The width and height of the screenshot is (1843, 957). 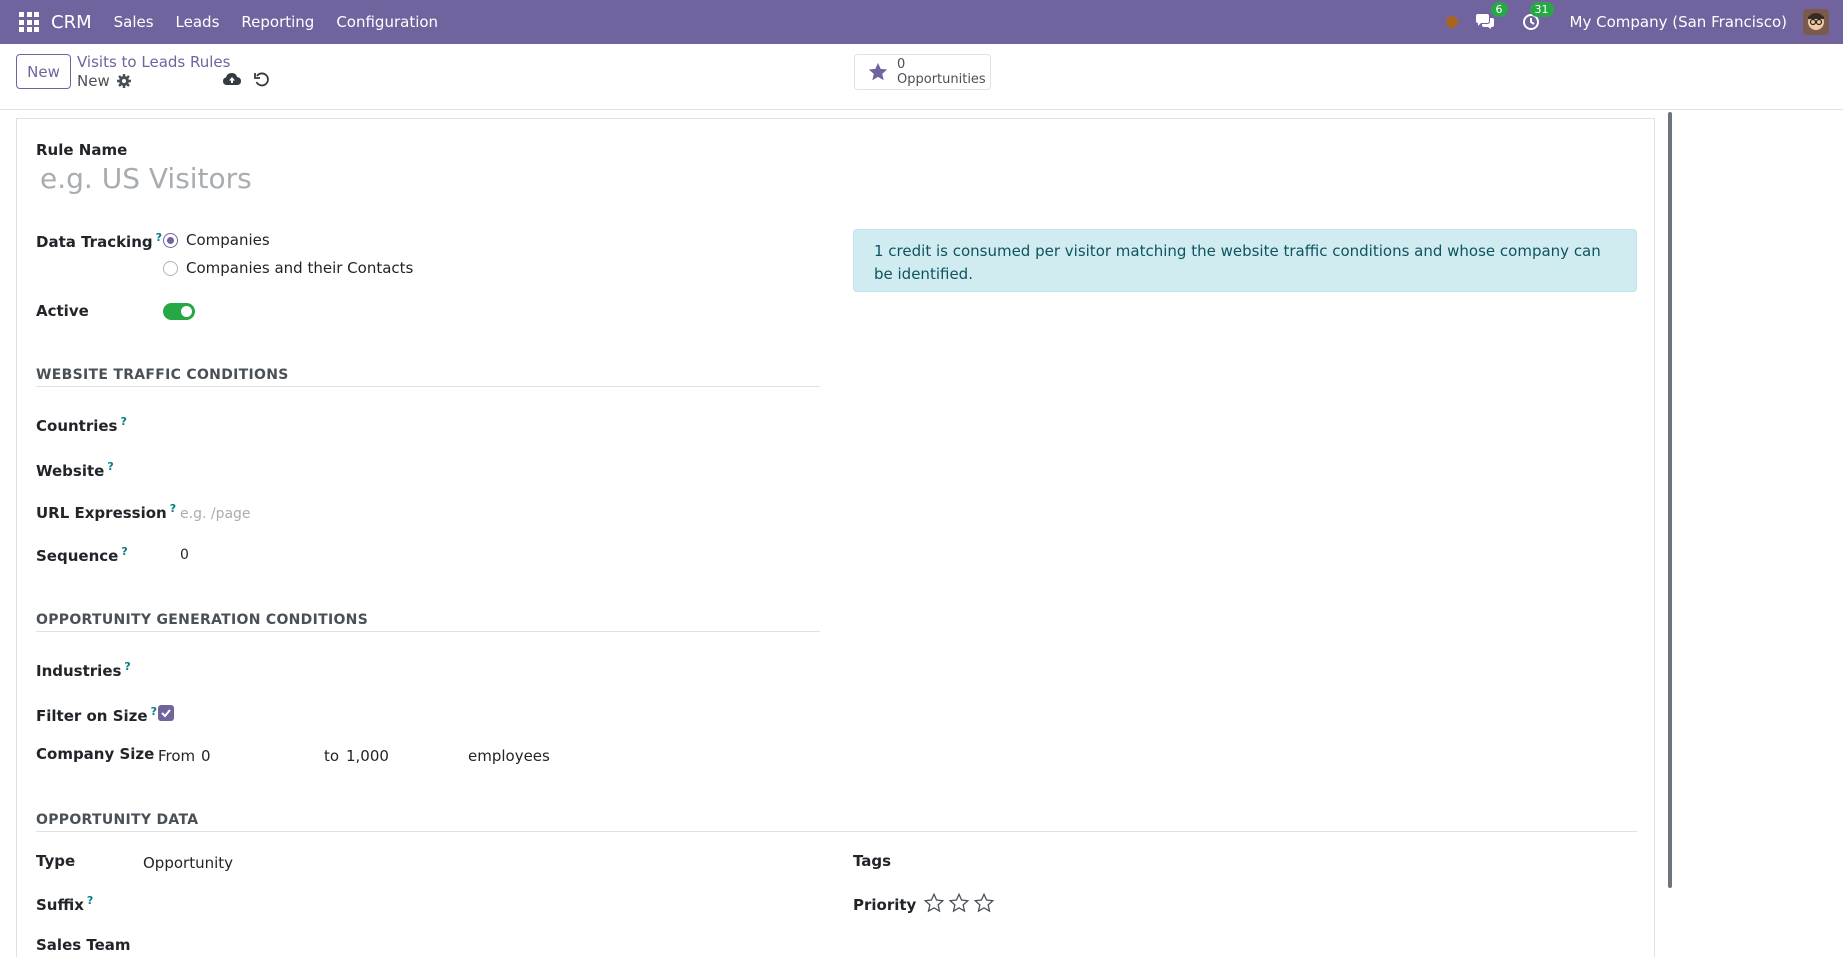 I want to click on priority-label: Priority, so click(x=885, y=905).